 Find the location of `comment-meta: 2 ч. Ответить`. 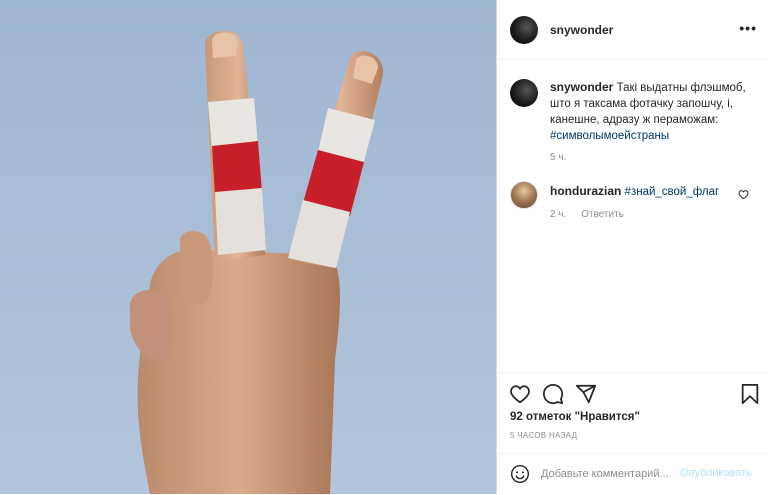

comment-meta: 2 ч. Ответить is located at coordinates (593, 214).